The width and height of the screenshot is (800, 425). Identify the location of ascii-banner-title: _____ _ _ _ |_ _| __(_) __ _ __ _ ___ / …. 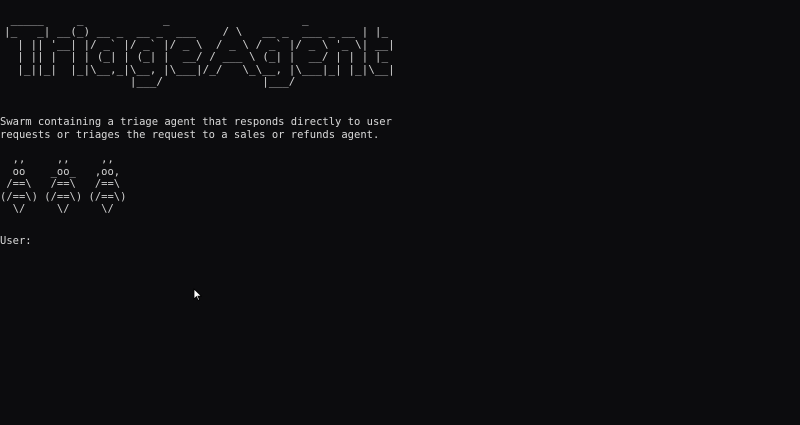
(199, 51).